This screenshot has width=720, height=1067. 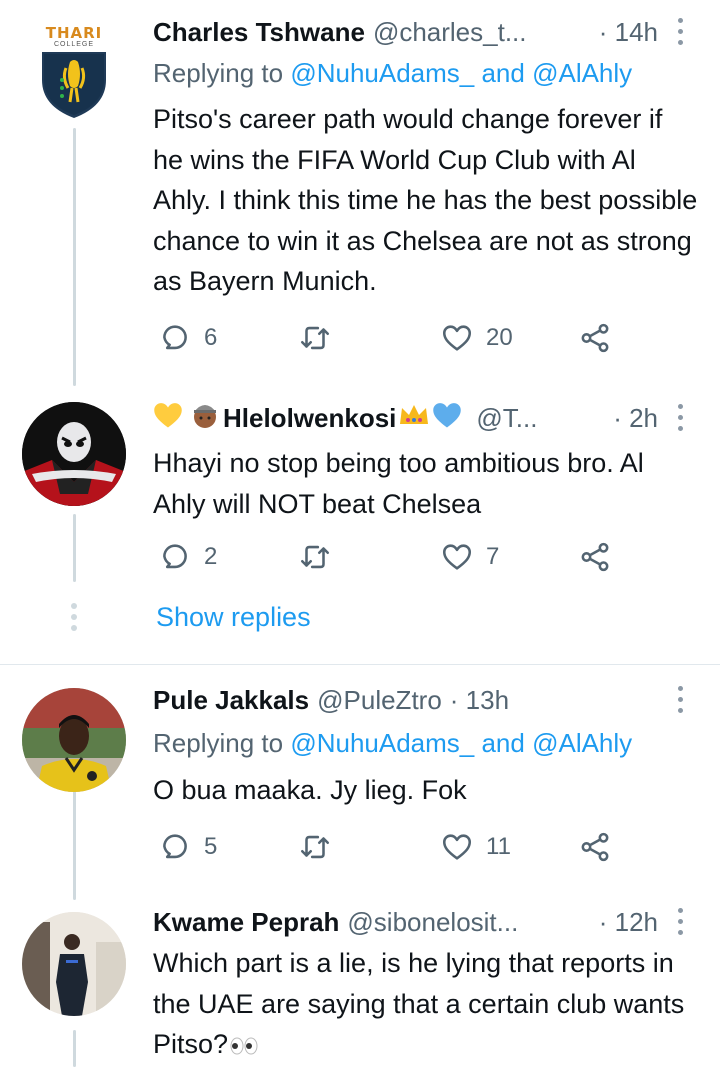 I want to click on anime-character-icon, so click(x=74, y=454).